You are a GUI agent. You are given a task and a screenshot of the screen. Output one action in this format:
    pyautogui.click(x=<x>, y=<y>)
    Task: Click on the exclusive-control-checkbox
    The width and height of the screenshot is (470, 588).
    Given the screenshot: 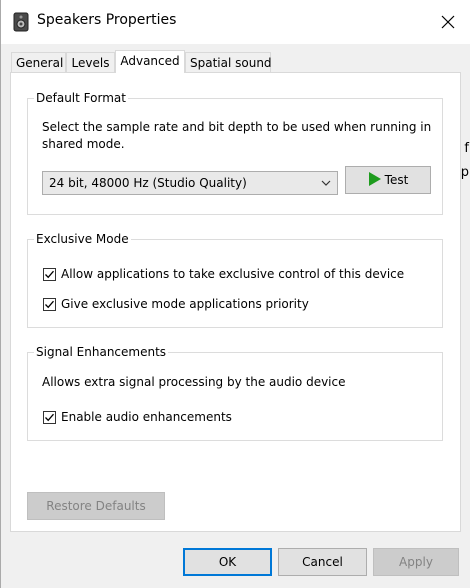 What is the action you would take?
    pyautogui.click(x=49, y=274)
    